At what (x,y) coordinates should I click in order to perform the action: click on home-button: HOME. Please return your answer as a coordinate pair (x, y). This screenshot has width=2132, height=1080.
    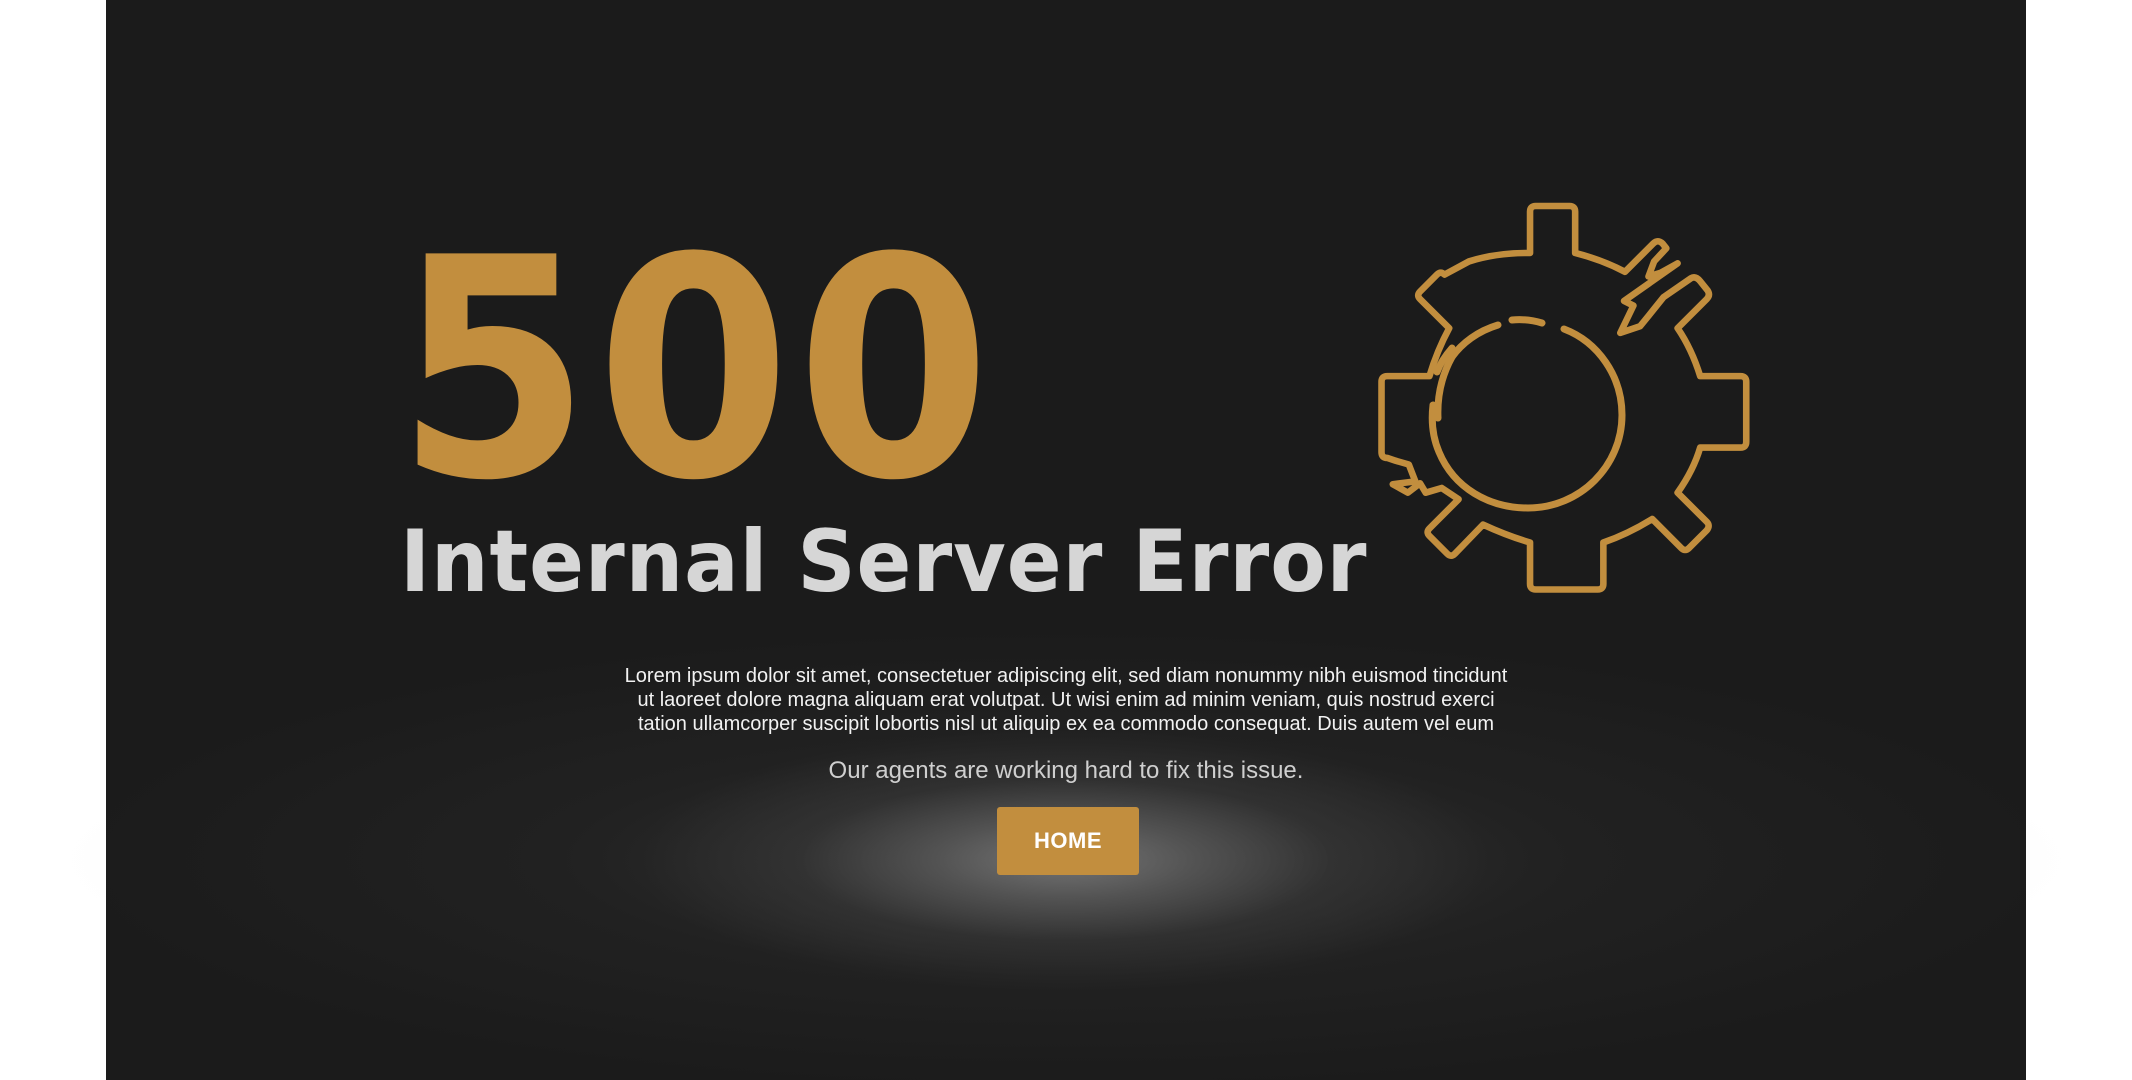
    Looking at the image, I should click on (1068, 841).